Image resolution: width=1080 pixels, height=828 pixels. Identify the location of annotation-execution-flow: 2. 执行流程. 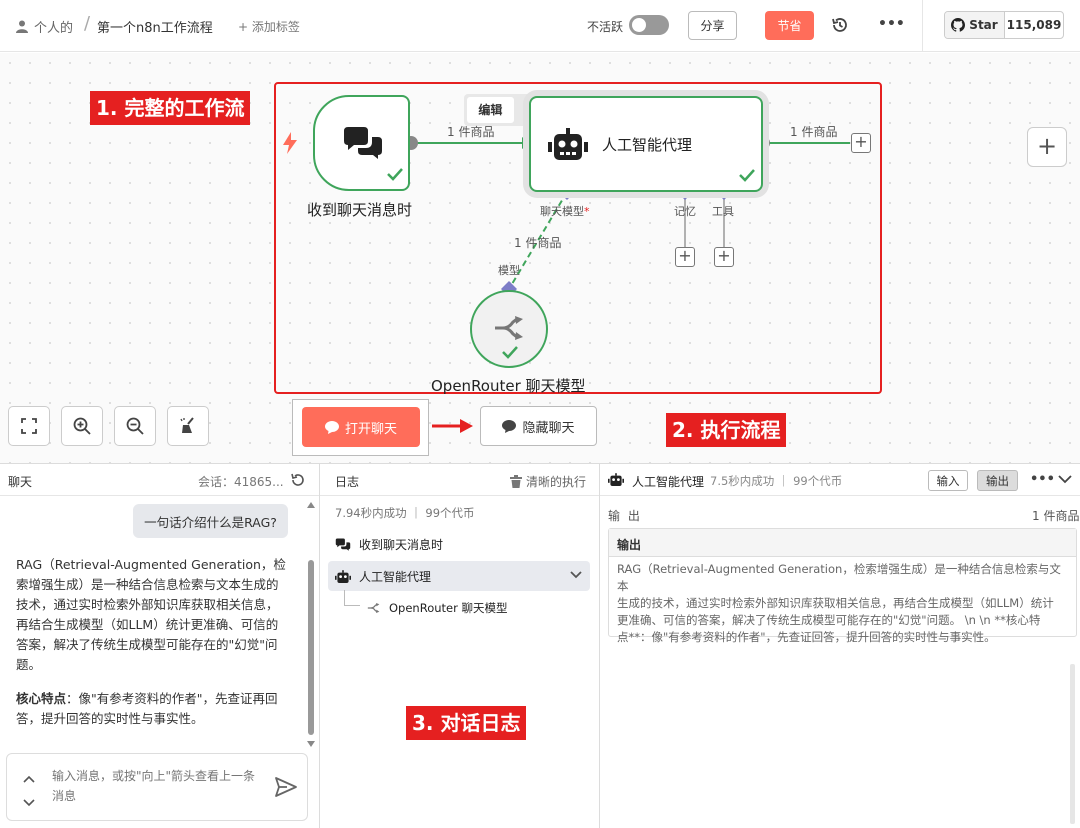
(726, 430).